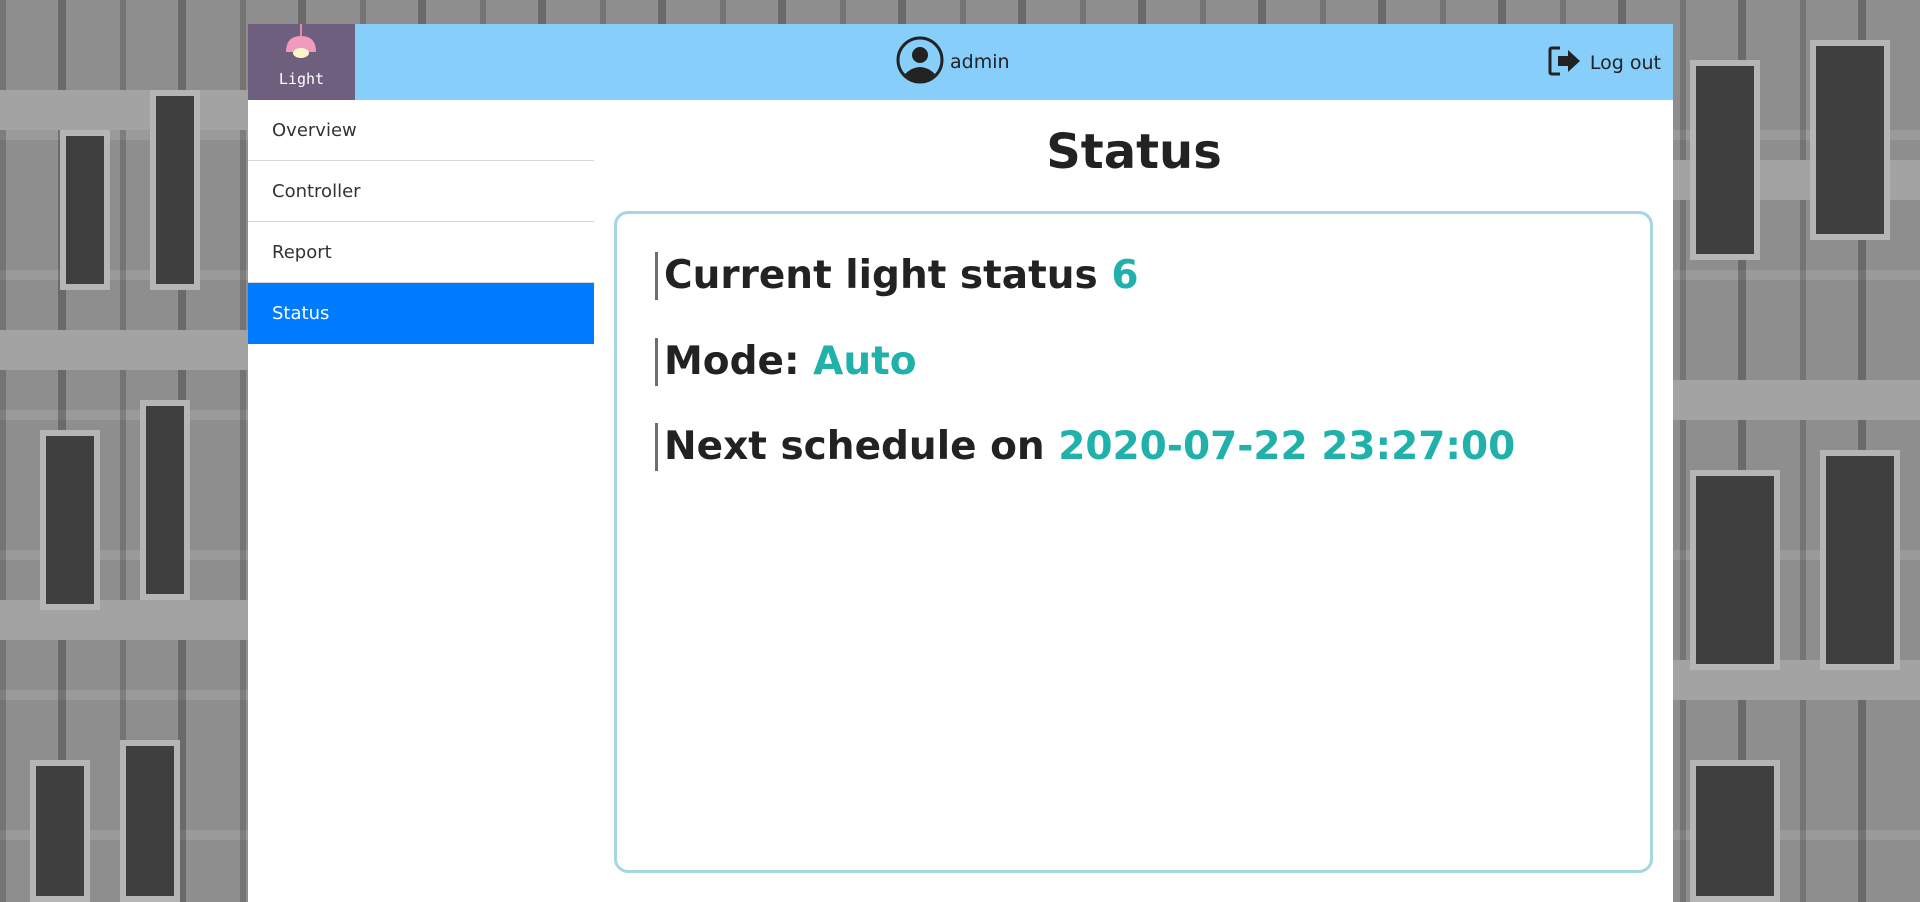  What do you see at coordinates (301, 79) in the screenshot?
I see `logo-text: Light` at bounding box center [301, 79].